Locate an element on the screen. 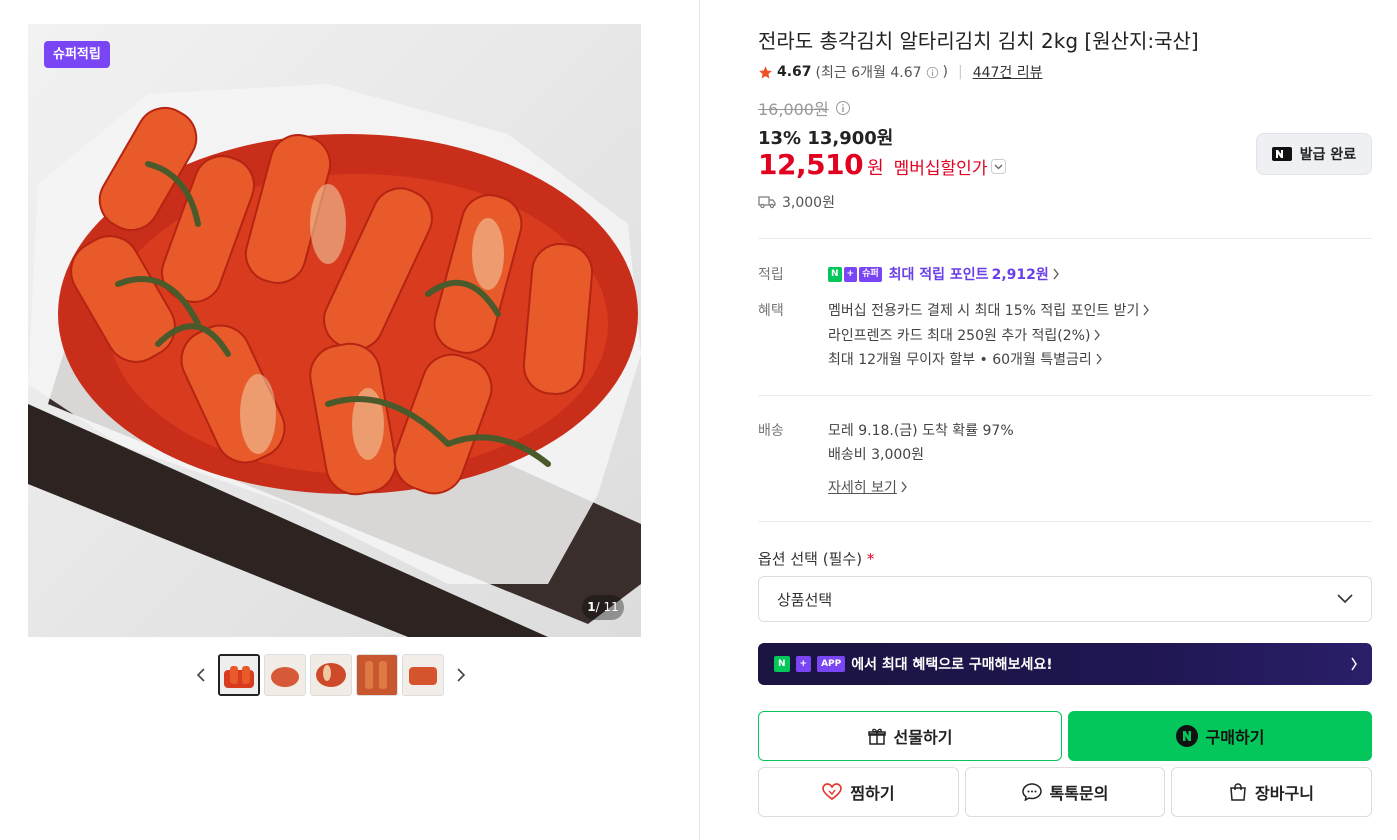  points-text: 최대 적립 포인트 is located at coordinates (938, 275).